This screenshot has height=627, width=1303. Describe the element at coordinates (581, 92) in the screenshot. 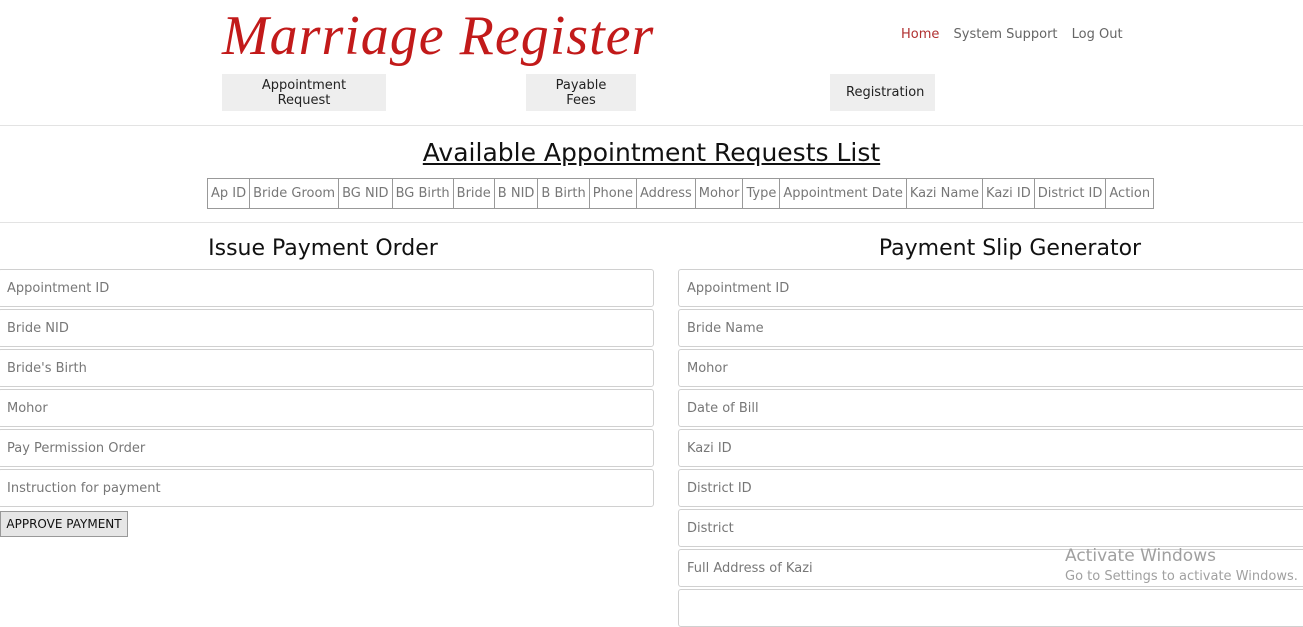

I see `payable-fees-button: Payable Fees` at that location.